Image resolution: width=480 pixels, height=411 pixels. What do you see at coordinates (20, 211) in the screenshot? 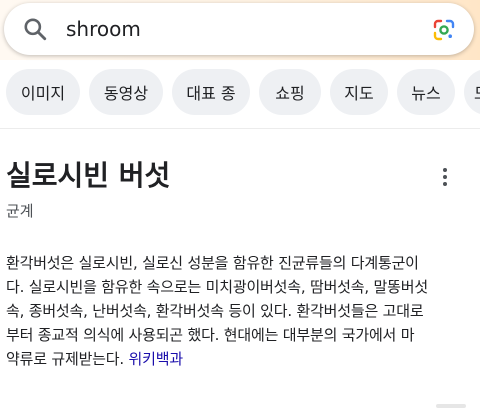
I see `knowledge-panel-subtitle: 균계` at bounding box center [20, 211].